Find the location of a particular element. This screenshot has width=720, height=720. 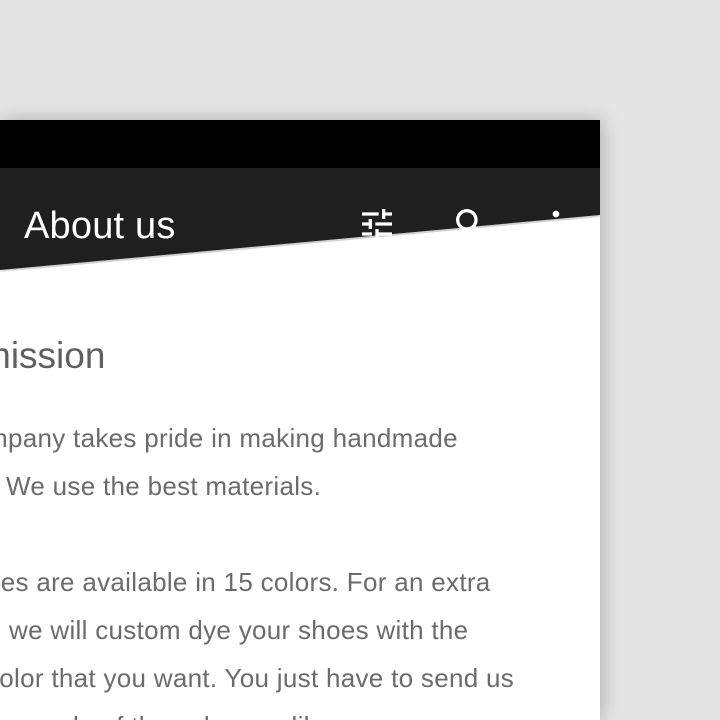

search-button is located at coordinates (471, 224).